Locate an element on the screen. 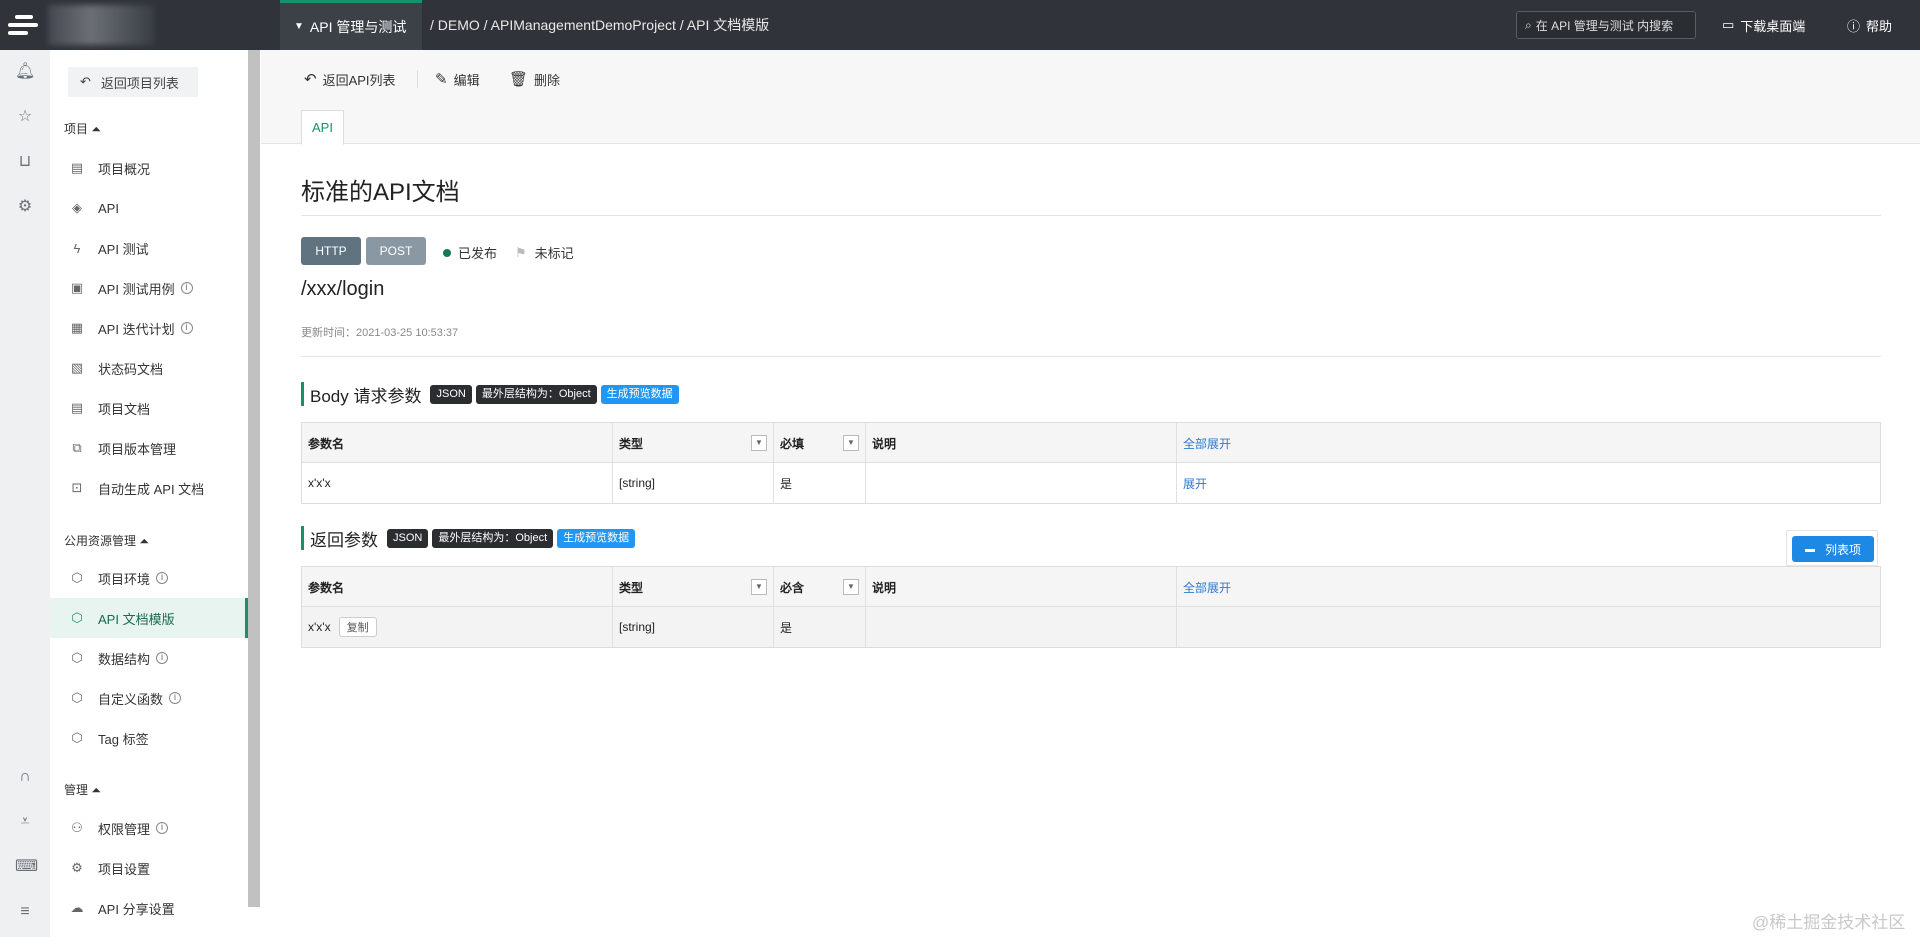 The width and height of the screenshot is (1920, 937). expand-link: 展开 is located at coordinates (1522, 483).